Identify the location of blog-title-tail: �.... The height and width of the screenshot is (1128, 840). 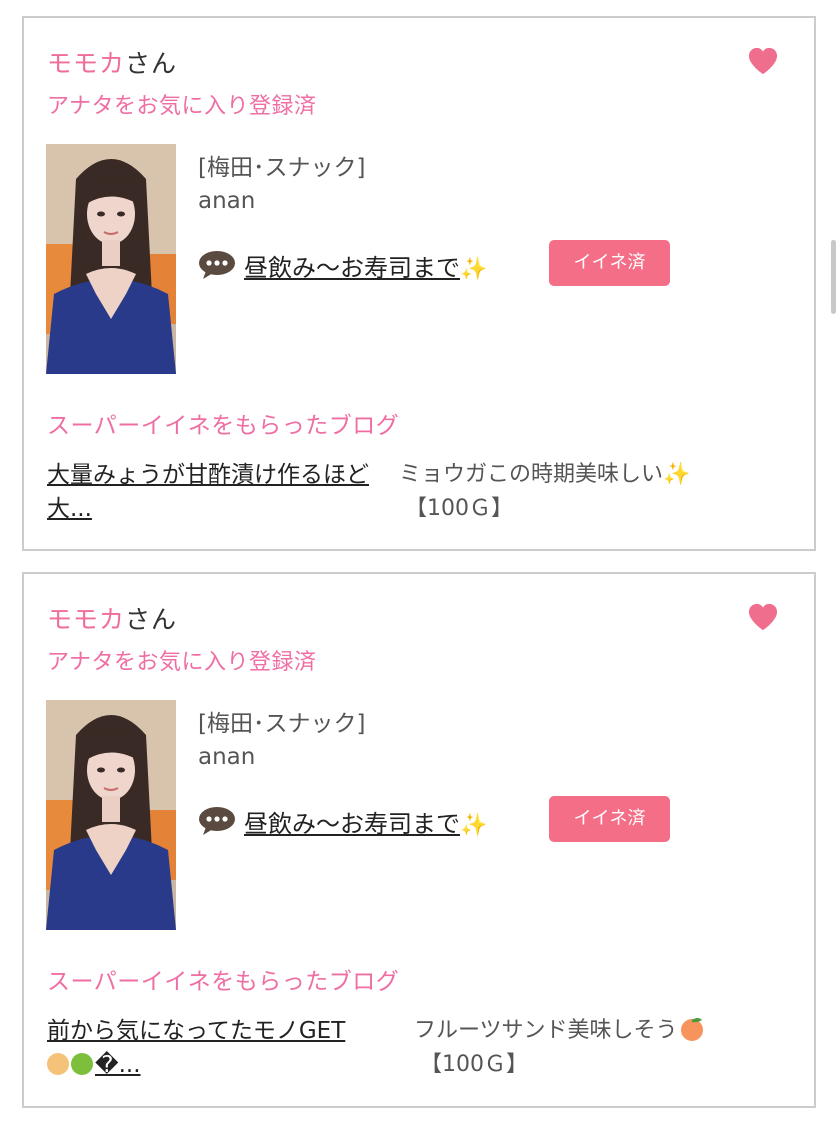
(118, 1065).